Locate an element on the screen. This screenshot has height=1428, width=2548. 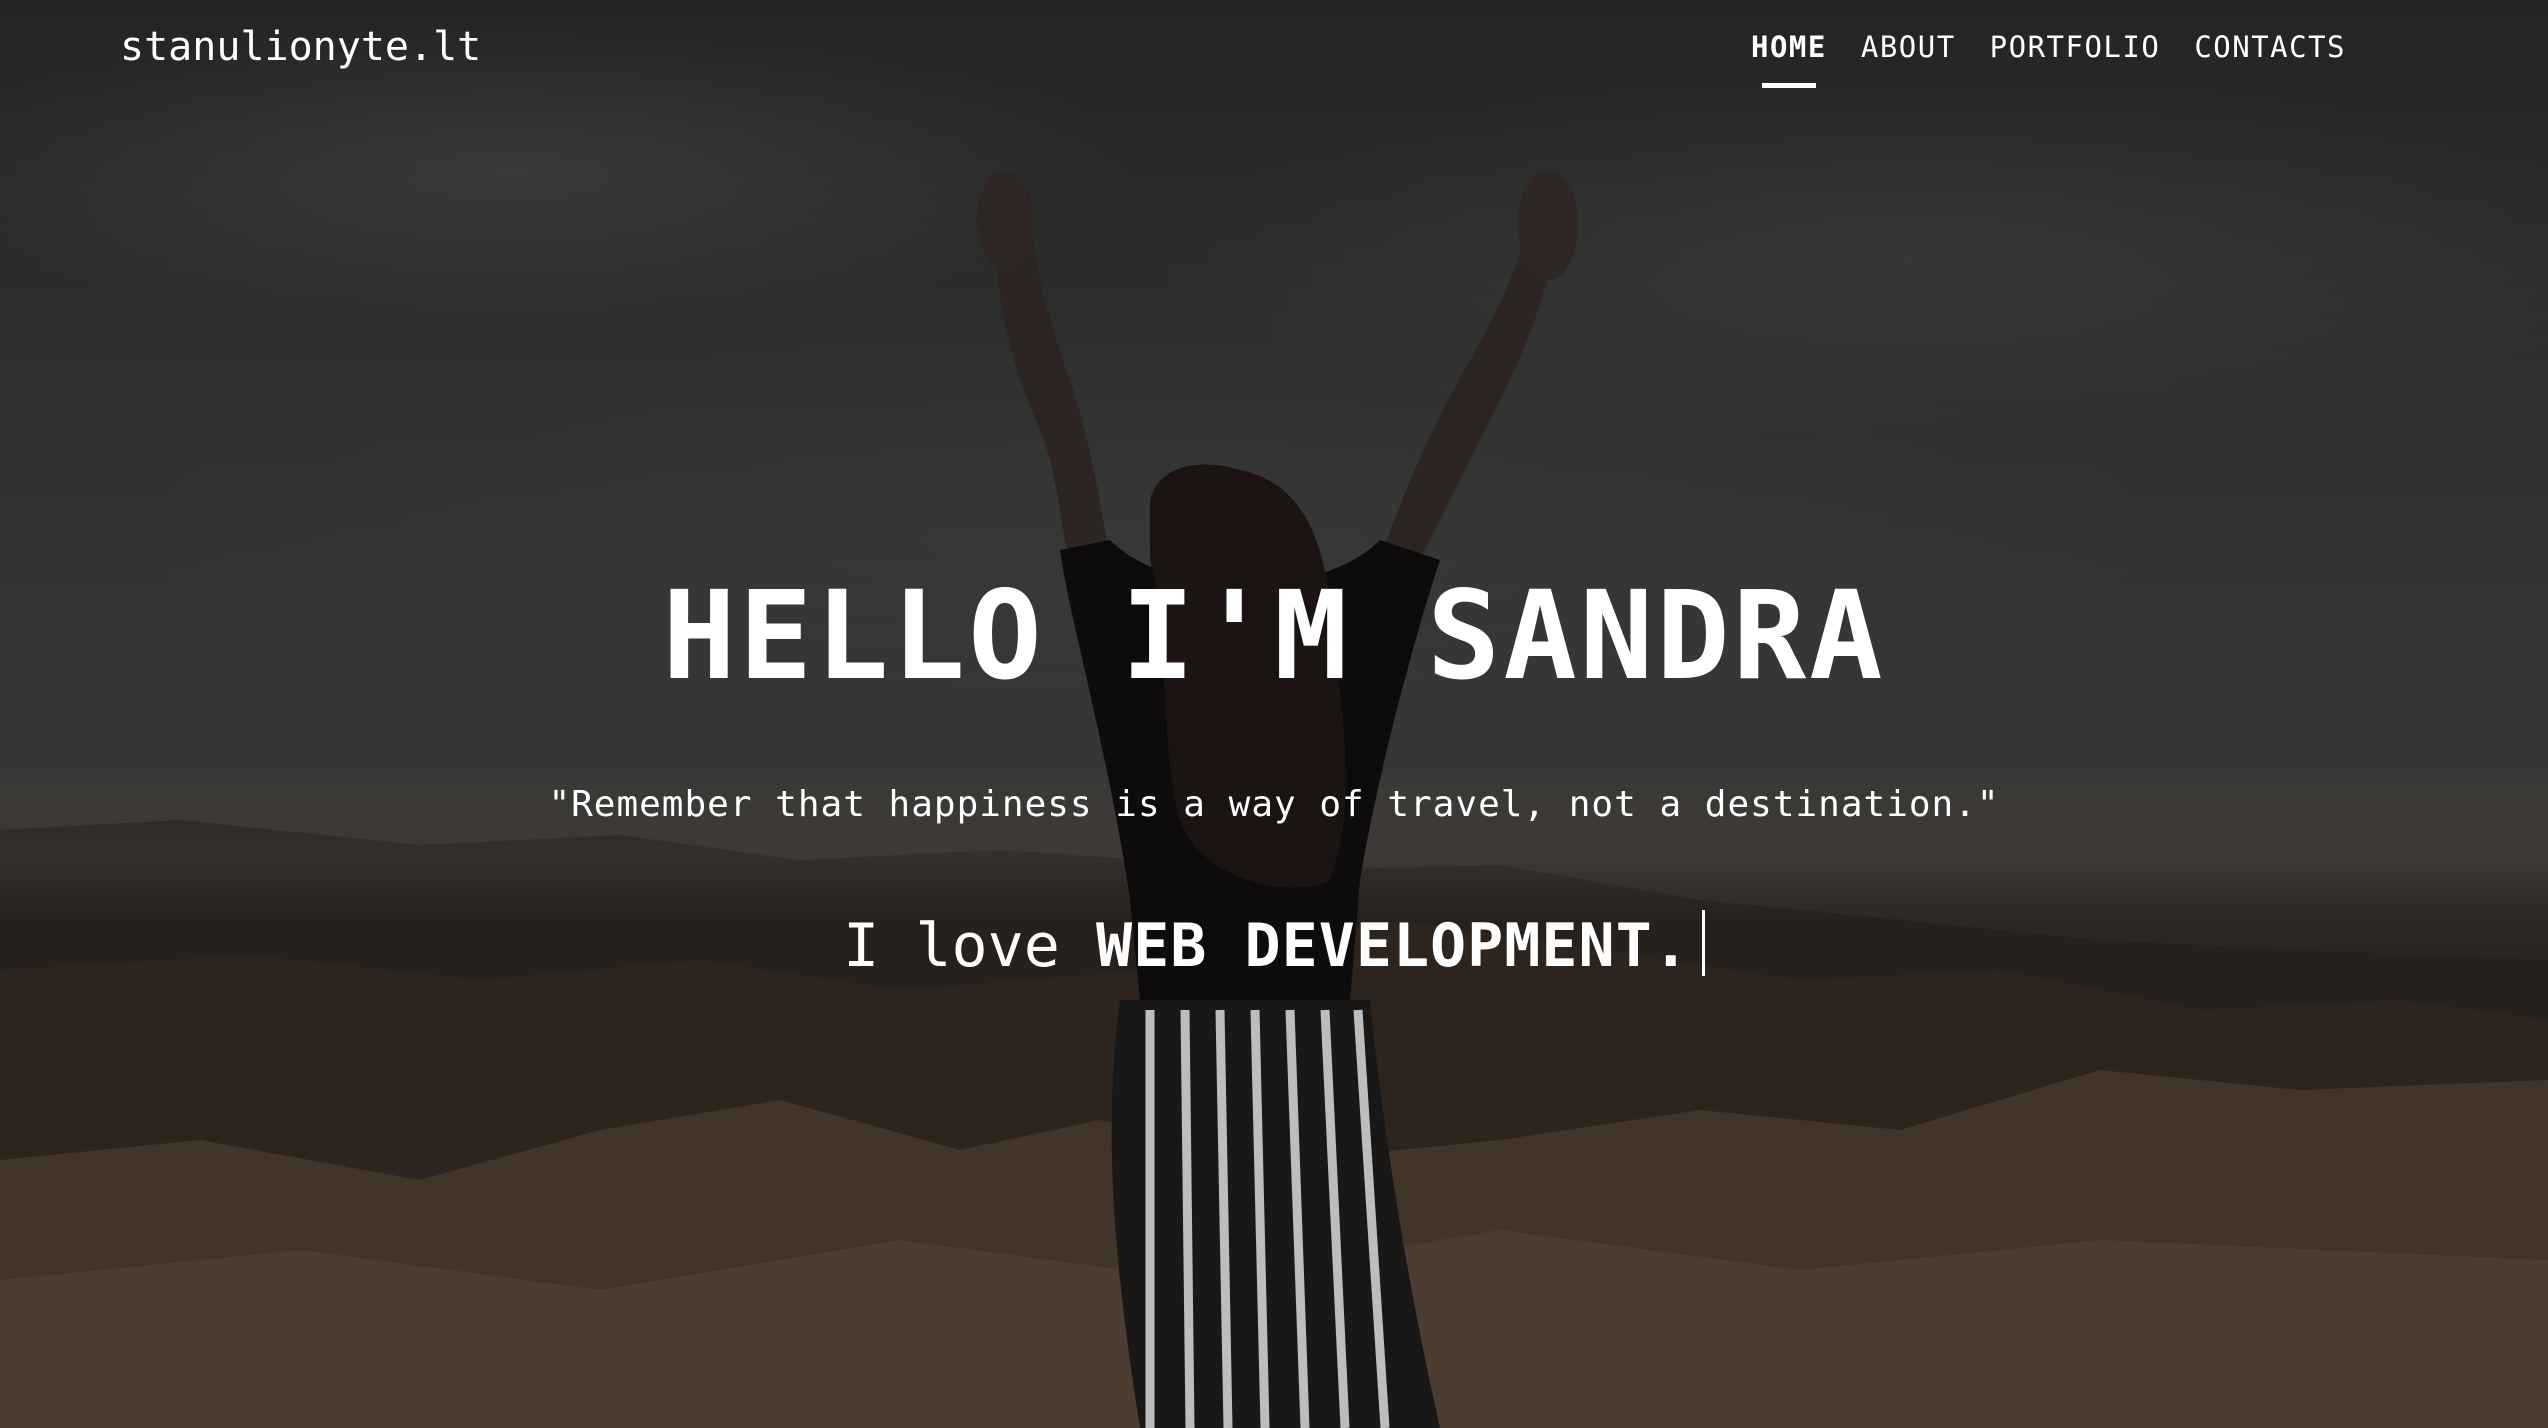
menu-item-about: ABOUT is located at coordinates (1908, 55).